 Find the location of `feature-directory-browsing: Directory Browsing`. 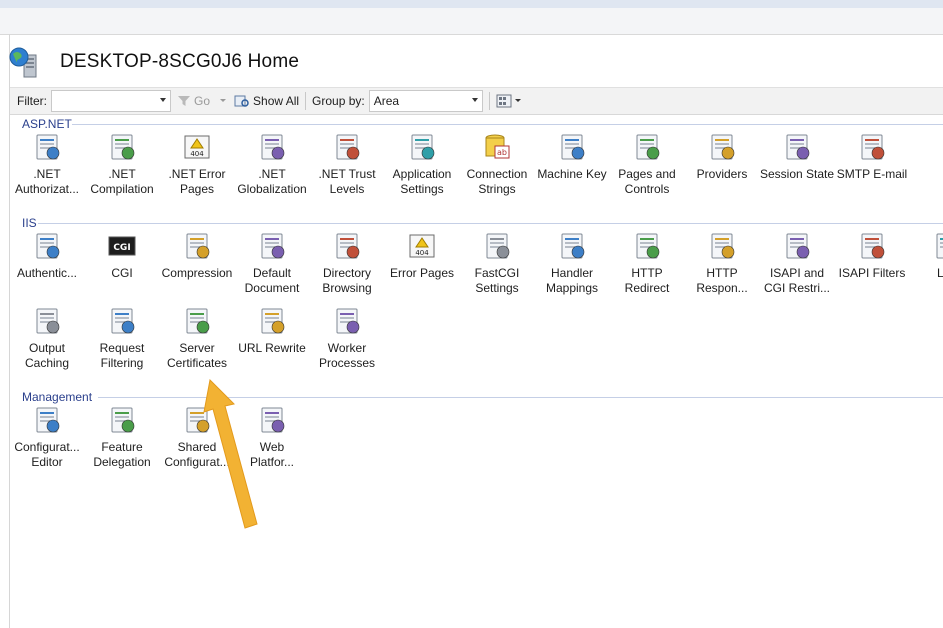

feature-directory-browsing: Directory Browsing is located at coordinates (347, 263).